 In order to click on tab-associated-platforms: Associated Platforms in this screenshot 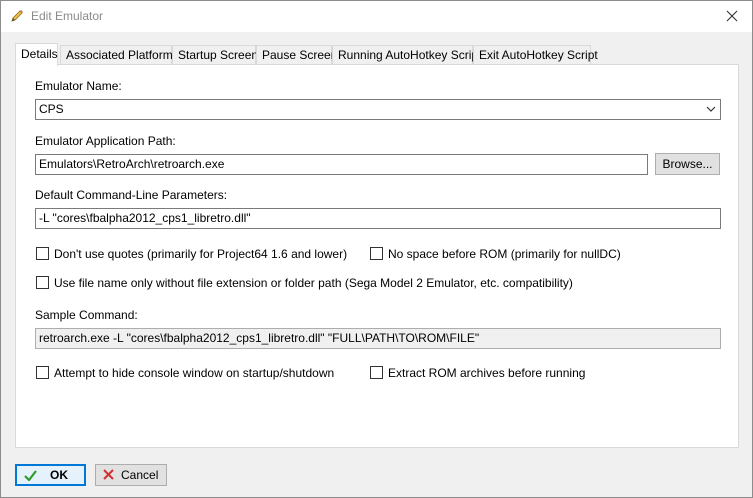, I will do `click(119, 55)`.